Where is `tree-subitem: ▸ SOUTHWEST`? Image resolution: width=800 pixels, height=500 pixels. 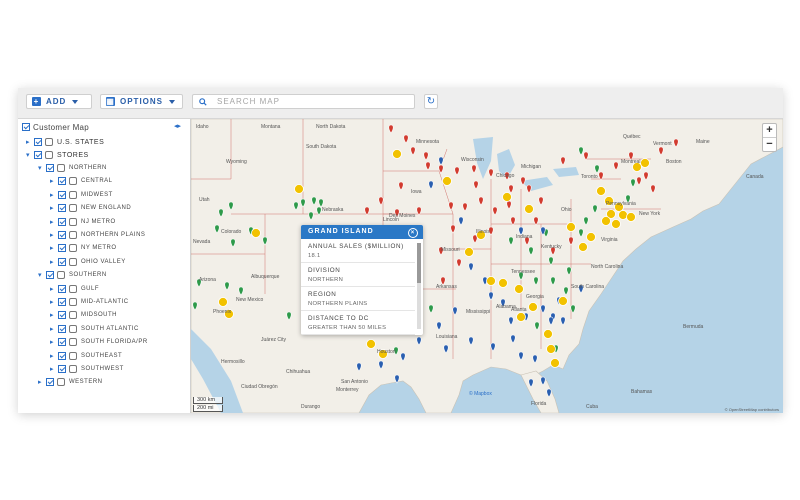 tree-subitem: ▸ SOUTHWEST is located at coordinates (87, 369).